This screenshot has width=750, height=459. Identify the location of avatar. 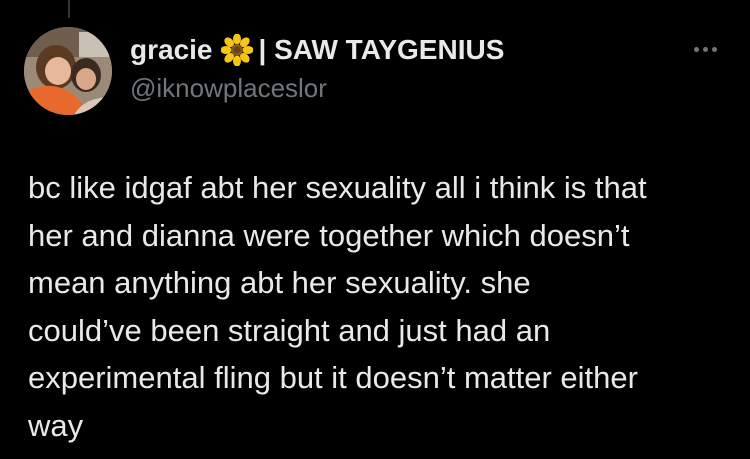
(68, 71).